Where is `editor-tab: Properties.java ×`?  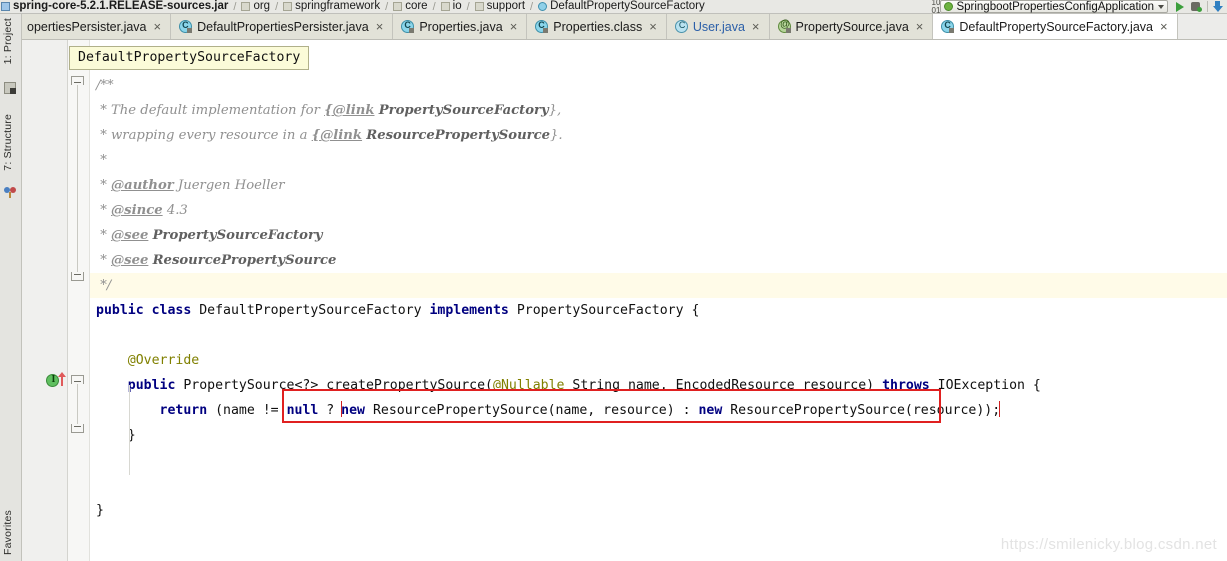 editor-tab: Properties.java × is located at coordinates (460, 26).